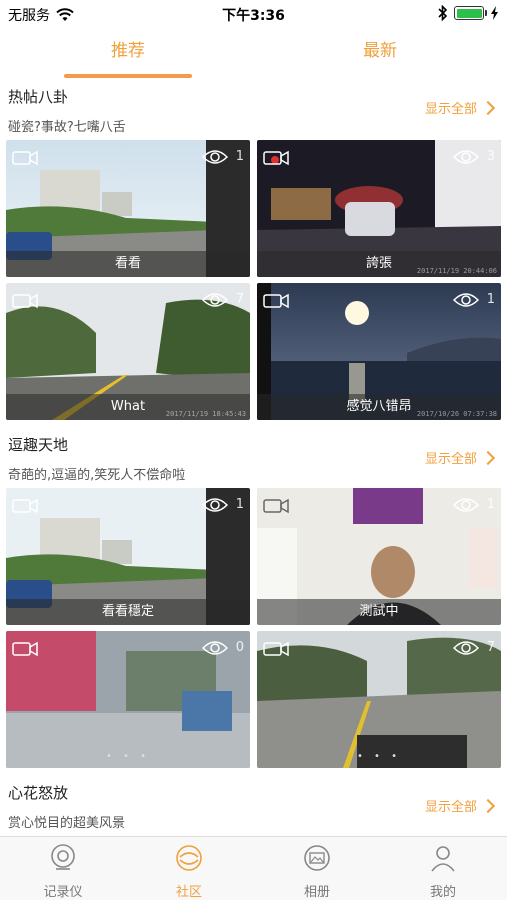 The image size is (507, 900). Describe the element at coordinates (38, 793) in the screenshot. I see `section-title: 心花怒放` at that location.